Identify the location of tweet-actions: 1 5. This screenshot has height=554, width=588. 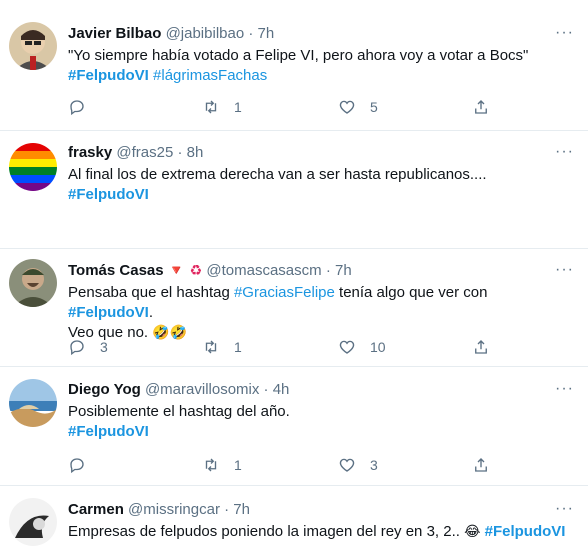
(278, 107).